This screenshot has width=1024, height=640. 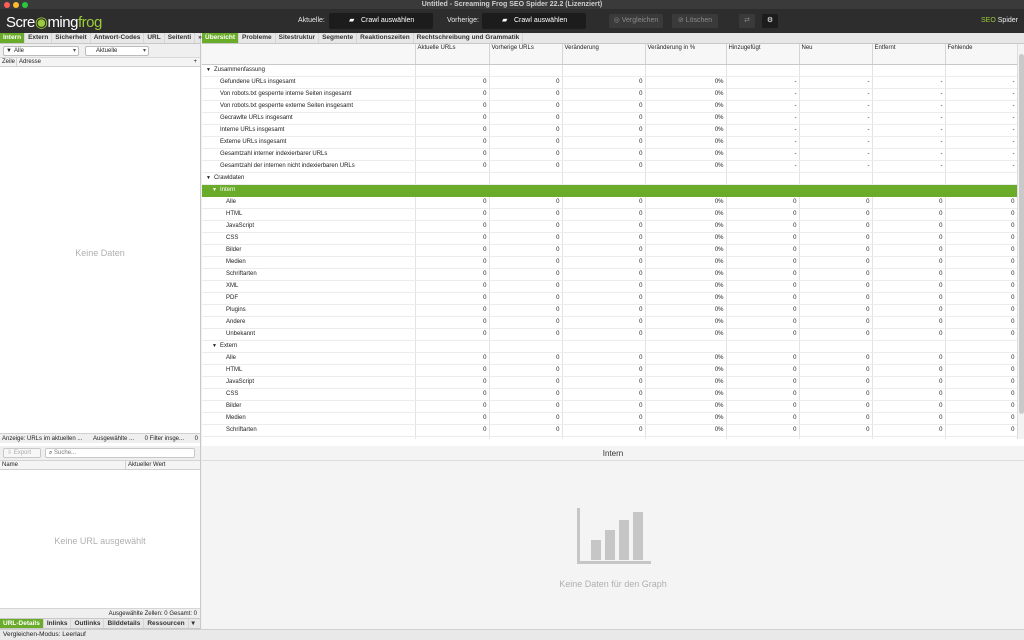 I want to click on col-header-3: Veränderung, so click(x=604, y=54).